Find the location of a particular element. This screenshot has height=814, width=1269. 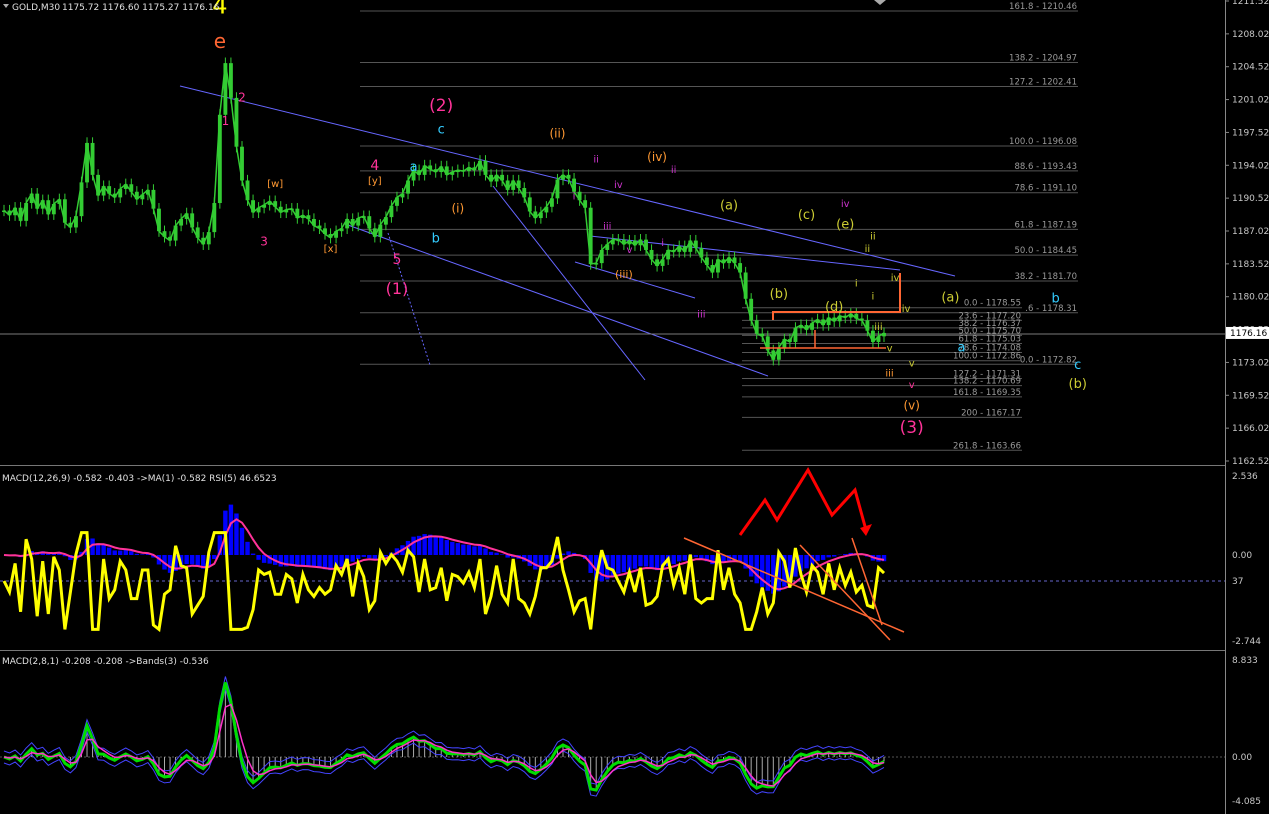

price-tick-label: 1197.52 is located at coordinates (1250, 133).